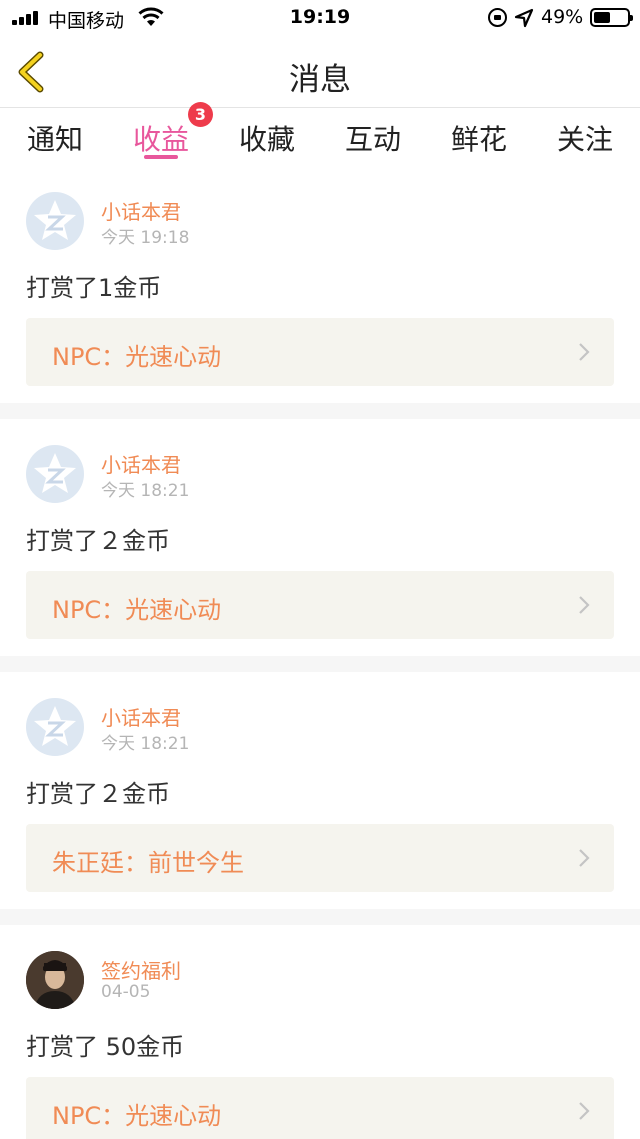  I want to click on reward-text: 打赏了 50金币, so click(105, 1047).